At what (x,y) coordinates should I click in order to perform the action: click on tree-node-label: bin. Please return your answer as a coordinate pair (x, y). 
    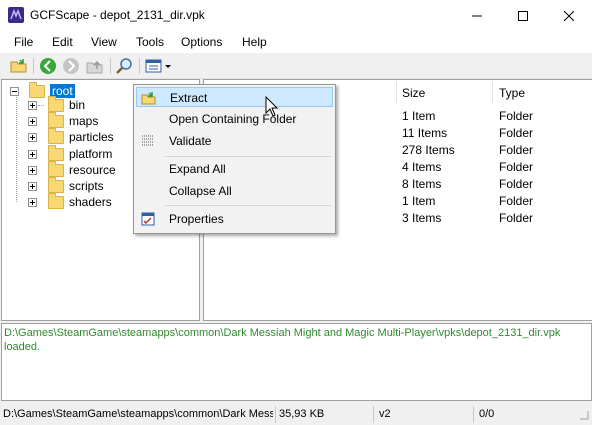
    Looking at the image, I should click on (77, 105).